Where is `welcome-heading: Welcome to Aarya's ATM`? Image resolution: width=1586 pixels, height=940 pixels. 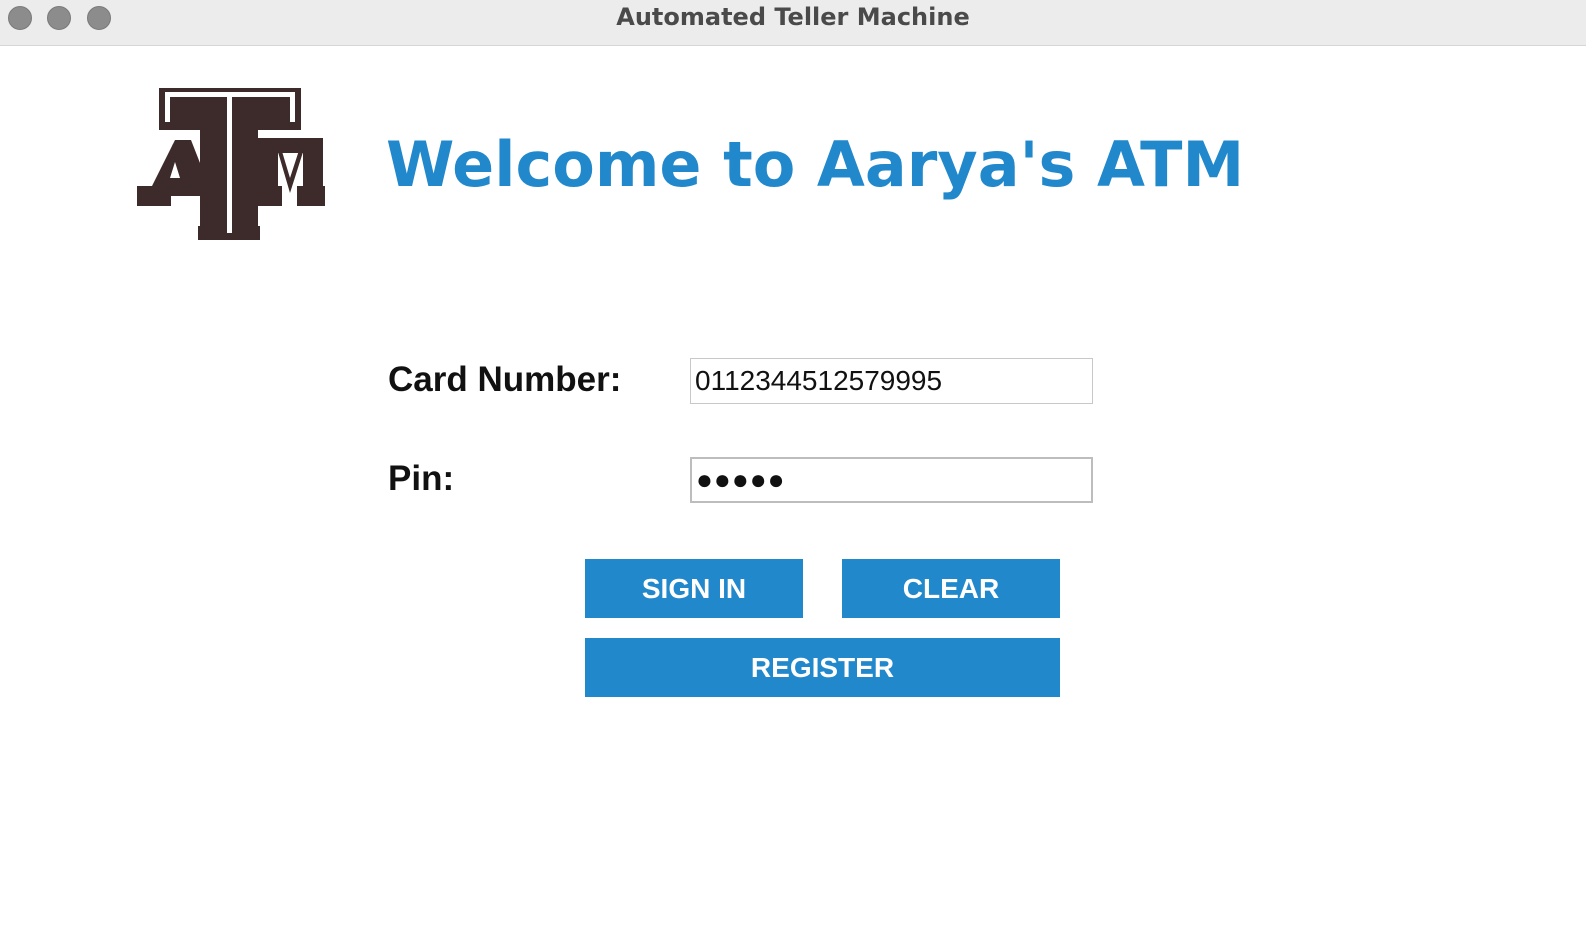
welcome-heading: Welcome to Aarya's ATM is located at coordinates (815, 164).